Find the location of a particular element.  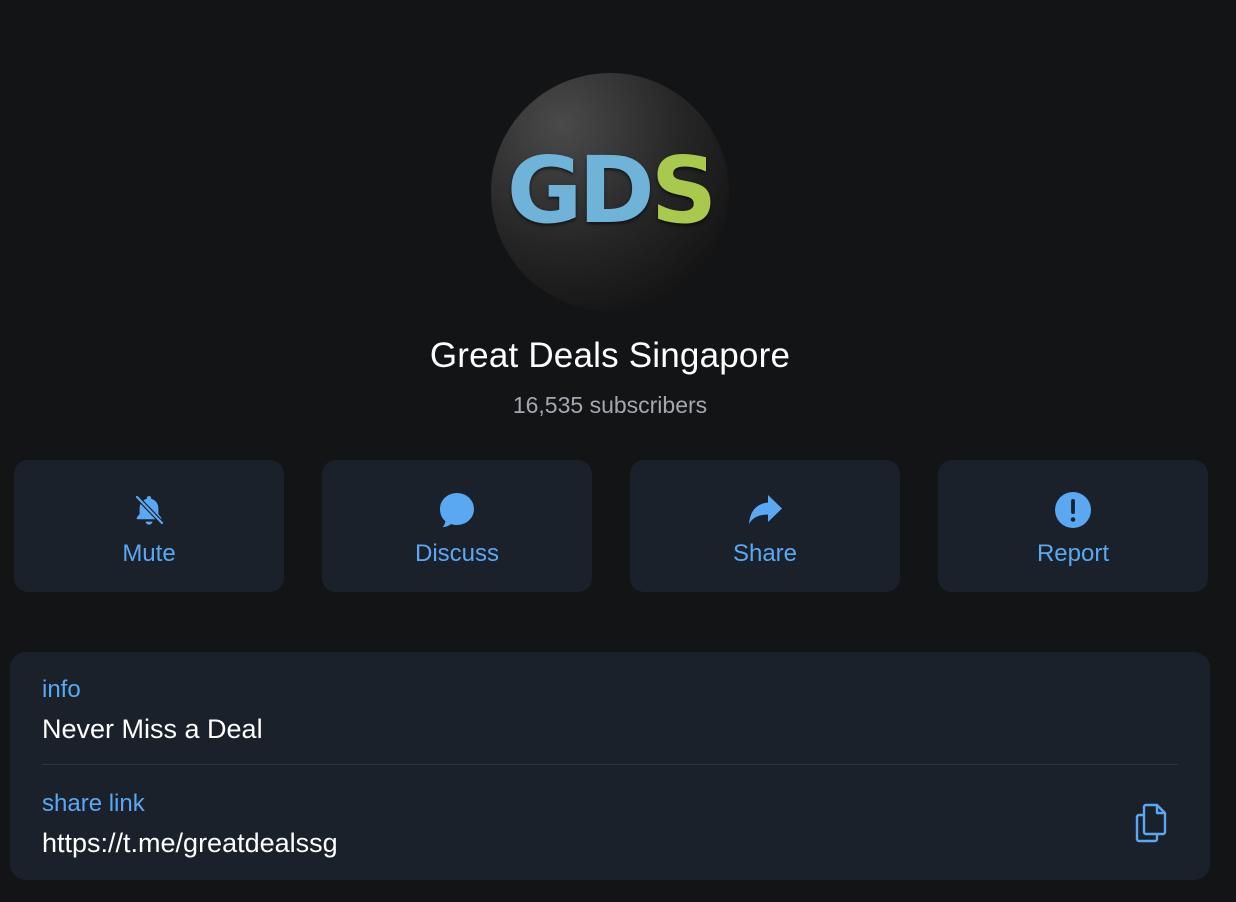

muted-bell-icon is located at coordinates (149, 510).